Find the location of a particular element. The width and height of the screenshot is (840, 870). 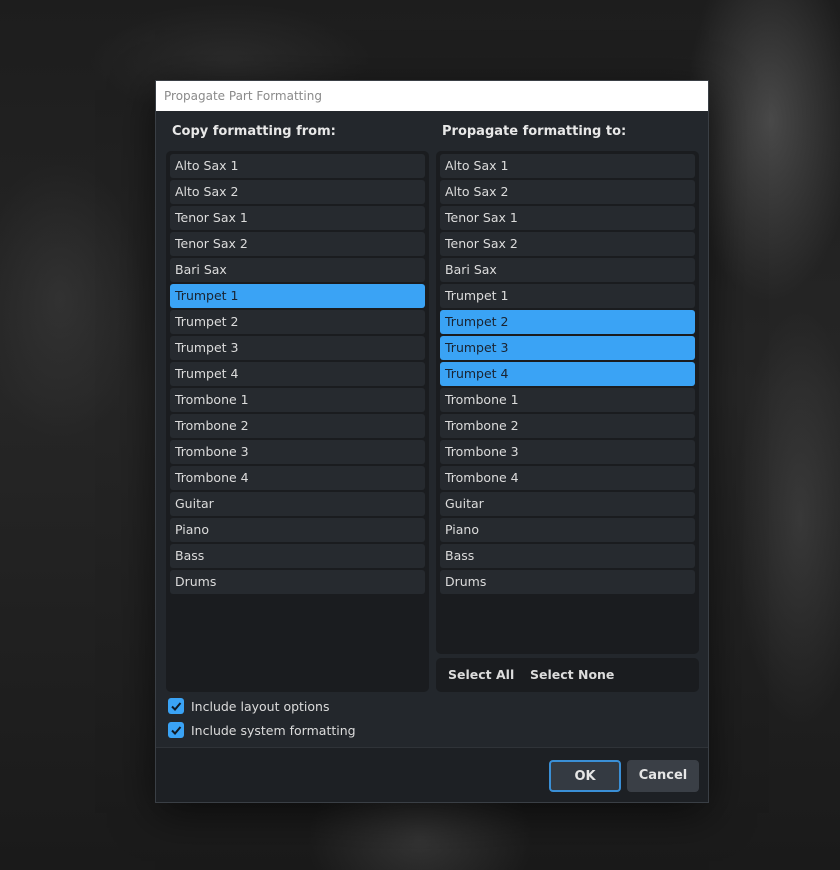

from-list-item: Trombone 1 is located at coordinates (297, 400).